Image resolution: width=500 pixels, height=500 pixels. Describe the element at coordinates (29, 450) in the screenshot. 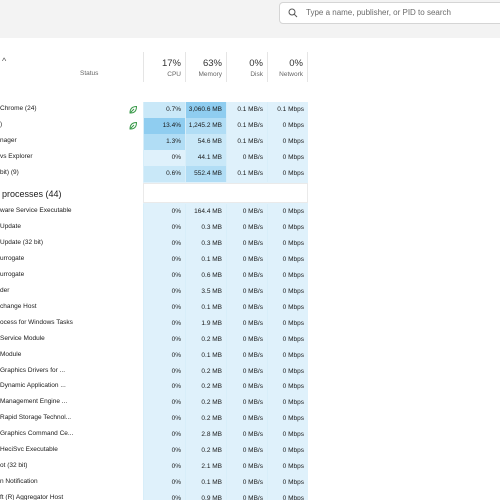

I see `process-name: HeciSvc Executable` at that location.